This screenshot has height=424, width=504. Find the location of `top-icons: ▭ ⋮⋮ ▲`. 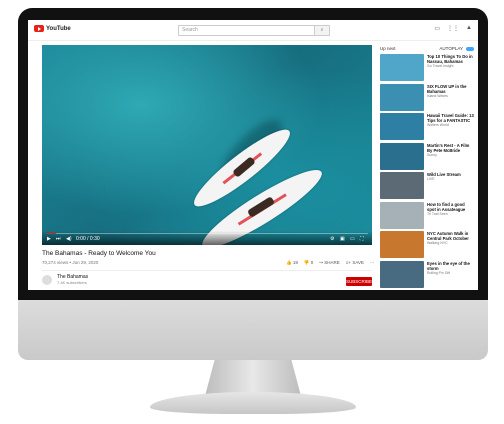

top-icons: ▭ ⋮⋮ ▲ is located at coordinates (453, 28).